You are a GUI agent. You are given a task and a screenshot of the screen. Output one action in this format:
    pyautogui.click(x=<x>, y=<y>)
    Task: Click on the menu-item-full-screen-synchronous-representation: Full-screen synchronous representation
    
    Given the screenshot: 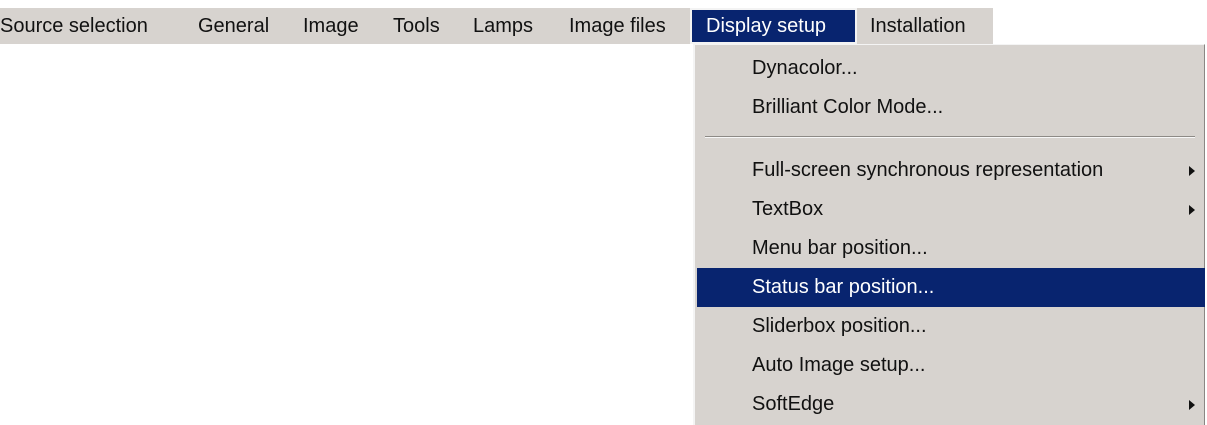 What is the action you would take?
    pyautogui.click(x=951, y=170)
    